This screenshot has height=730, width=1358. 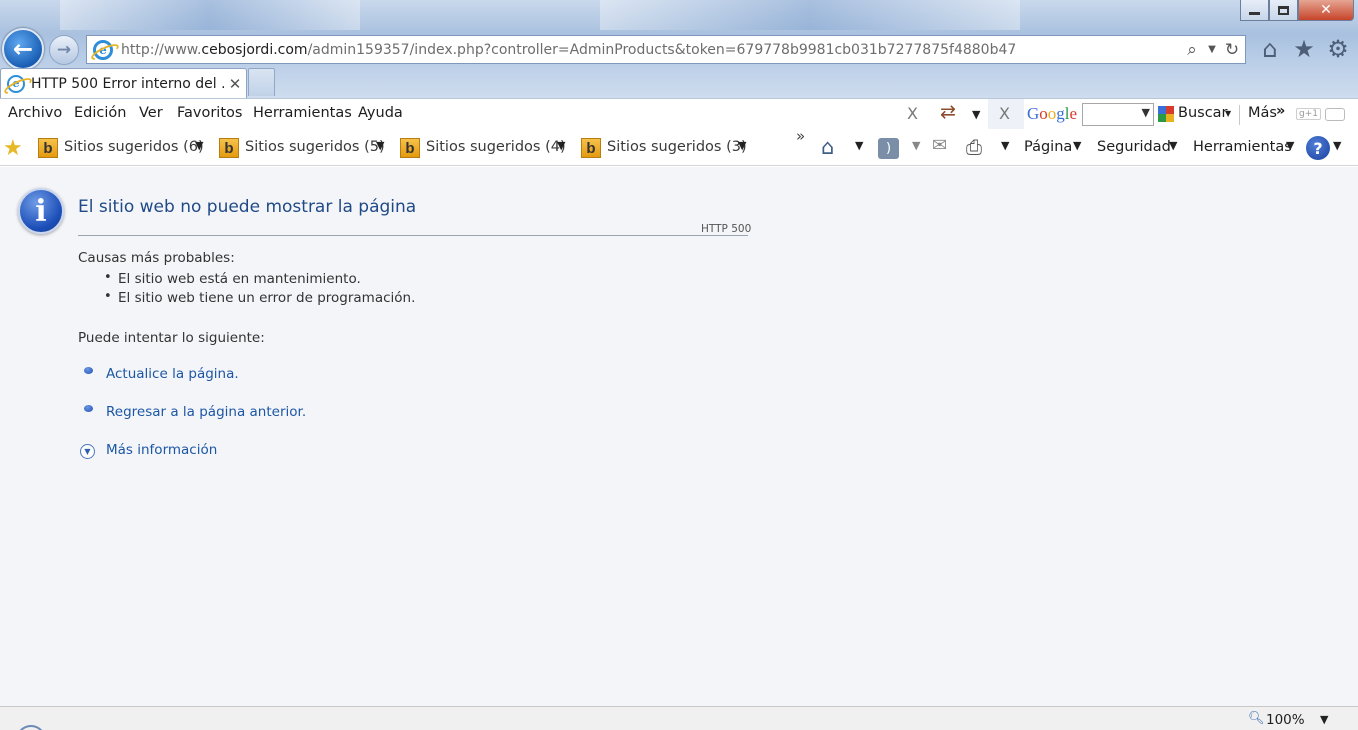 What do you see at coordinates (1166, 114) in the screenshot?
I see `google-search-icon` at bounding box center [1166, 114].